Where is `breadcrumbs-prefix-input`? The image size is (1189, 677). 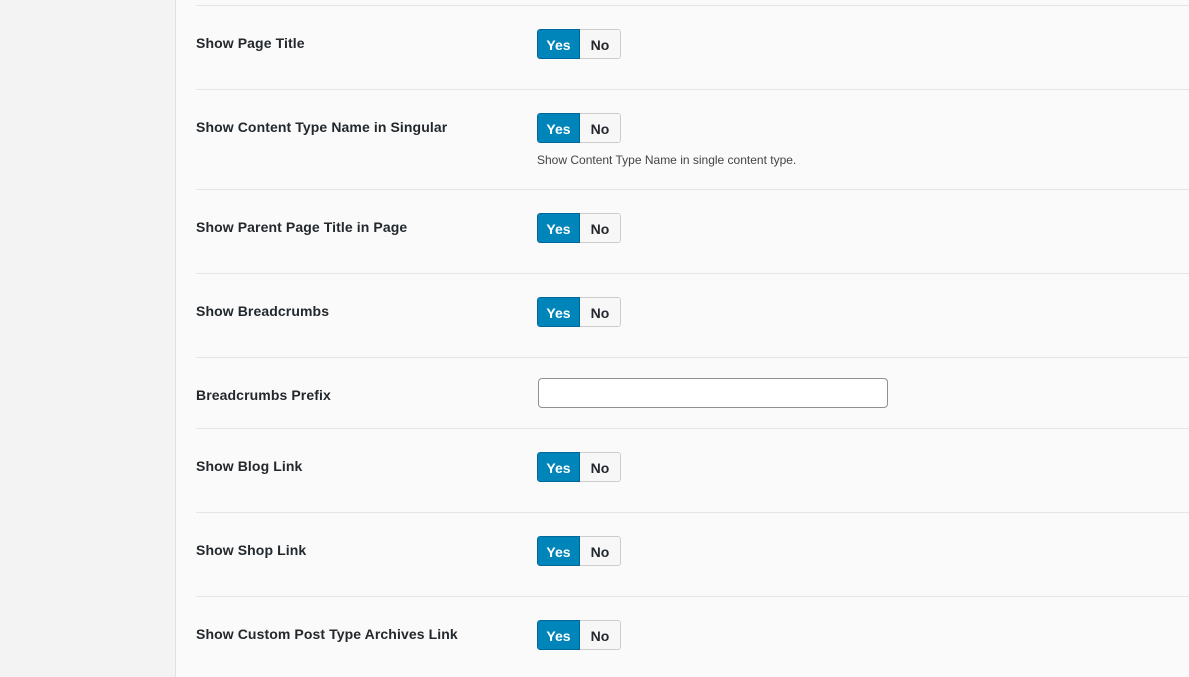
breadcrumbs-prefix-input is located at coordinates (713, 393).